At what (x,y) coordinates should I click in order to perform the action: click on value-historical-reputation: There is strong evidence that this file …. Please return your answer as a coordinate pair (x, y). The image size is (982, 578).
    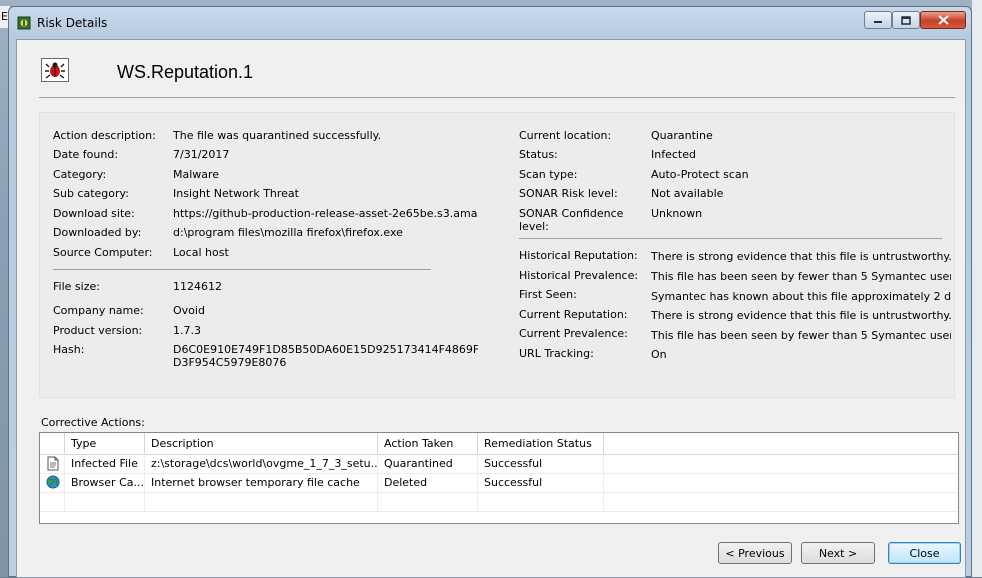
    Looking at the image, I should click on (801, 256).